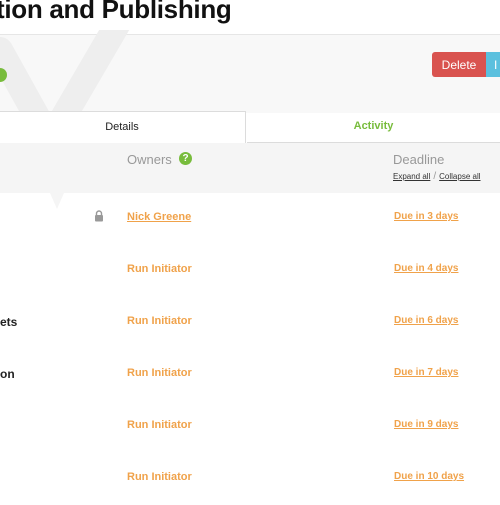 Image resolution: width=500 pixels, height=505 pixels. Describe the element at coordinates (250, 375) in the screenshot. I see `table-row: on Run Initiator Due in 7 days` at that location.